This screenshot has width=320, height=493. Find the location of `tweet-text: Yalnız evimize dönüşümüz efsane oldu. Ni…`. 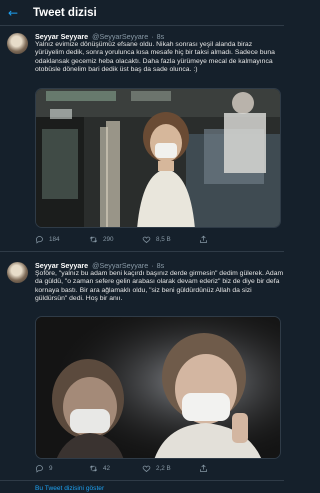

tweet-text: Yalnız evimize dönüşümüz efsane oldu. Ni… is located at coordinates (155, 57).